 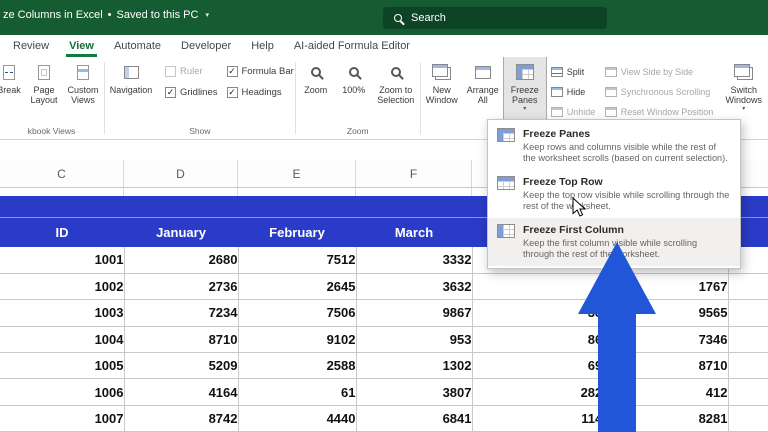 I want to click on new-window-button: New Window, so click(x=442, y=88).